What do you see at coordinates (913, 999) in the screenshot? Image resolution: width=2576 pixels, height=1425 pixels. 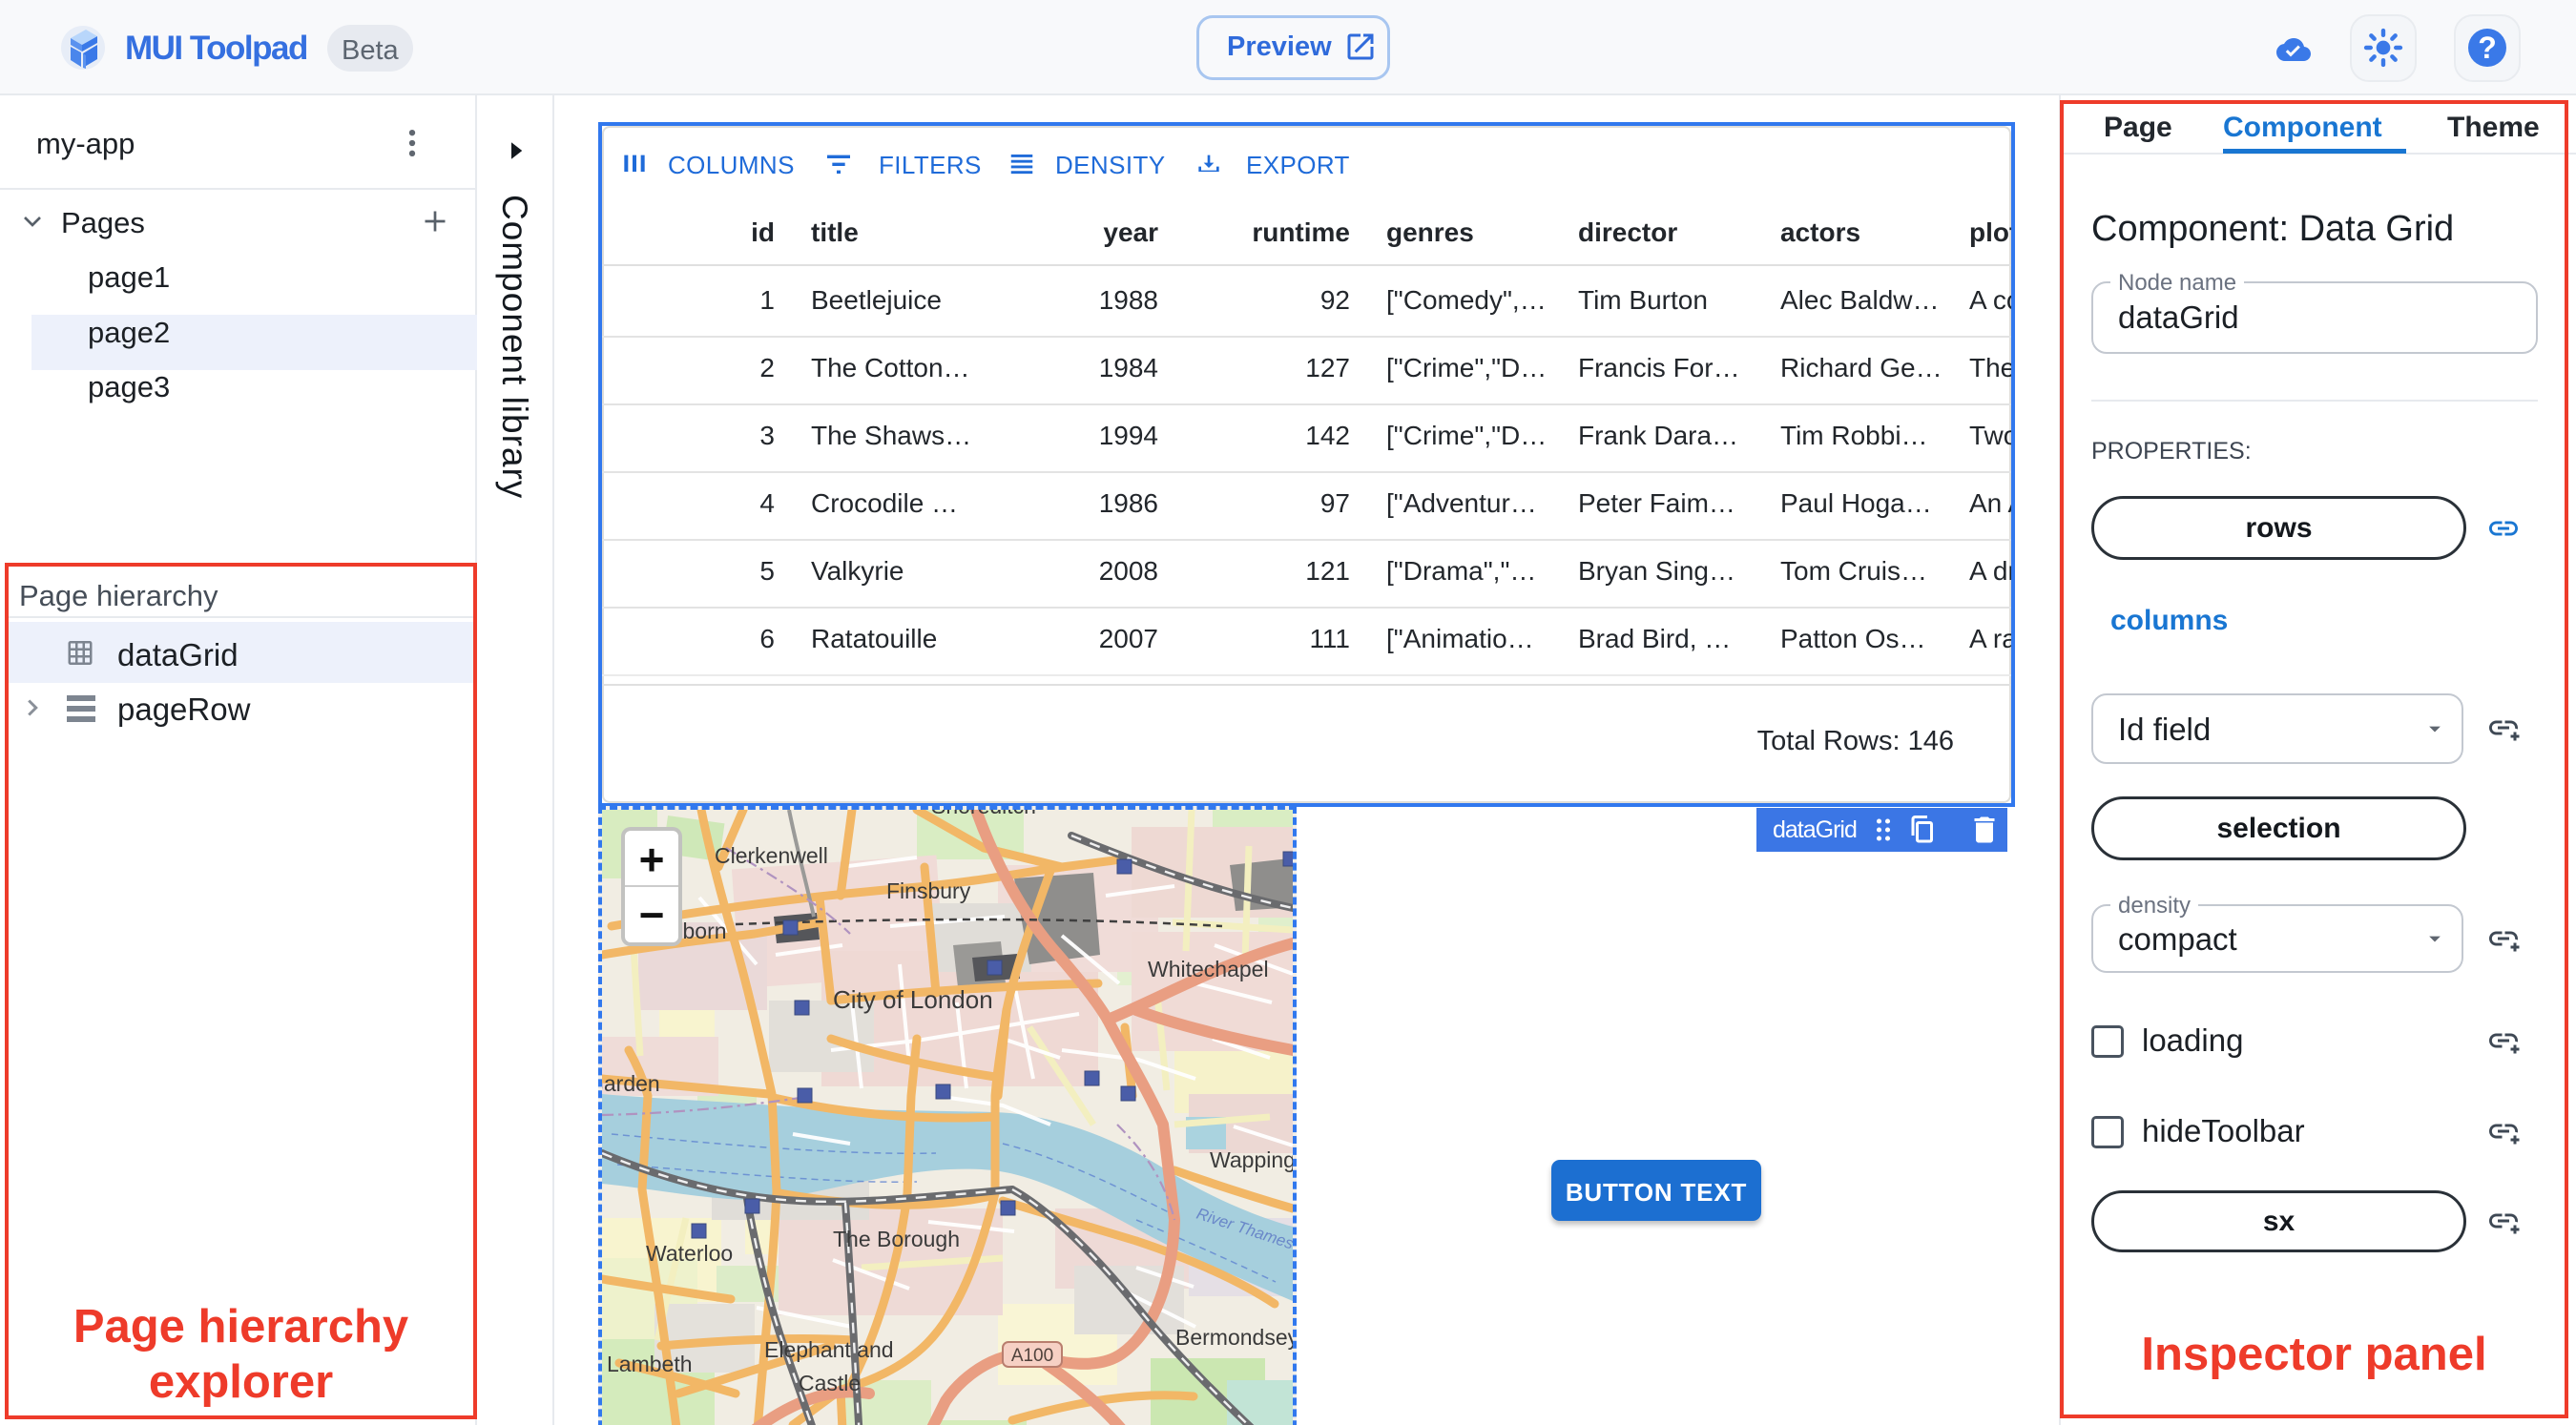 I see `svg-text: City of London` at bounding box center [913, 999].